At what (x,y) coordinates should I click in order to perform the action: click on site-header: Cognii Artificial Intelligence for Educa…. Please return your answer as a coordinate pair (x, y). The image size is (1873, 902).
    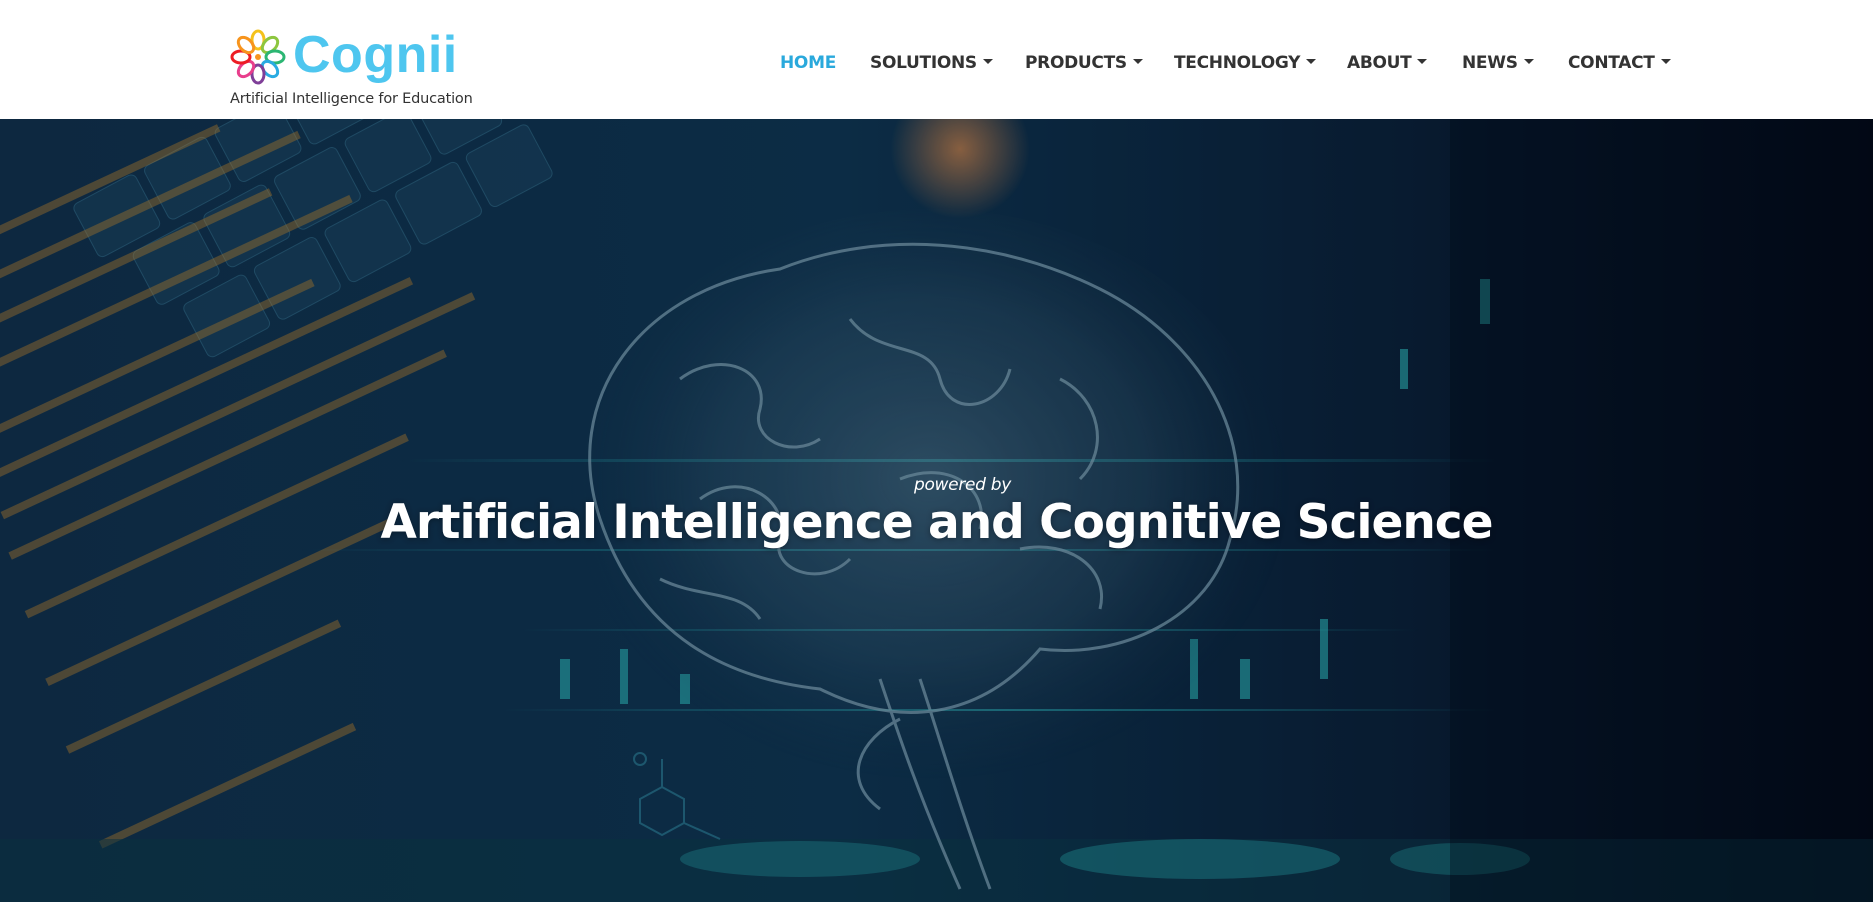
    Looking at the image, I should click on (936, 59).